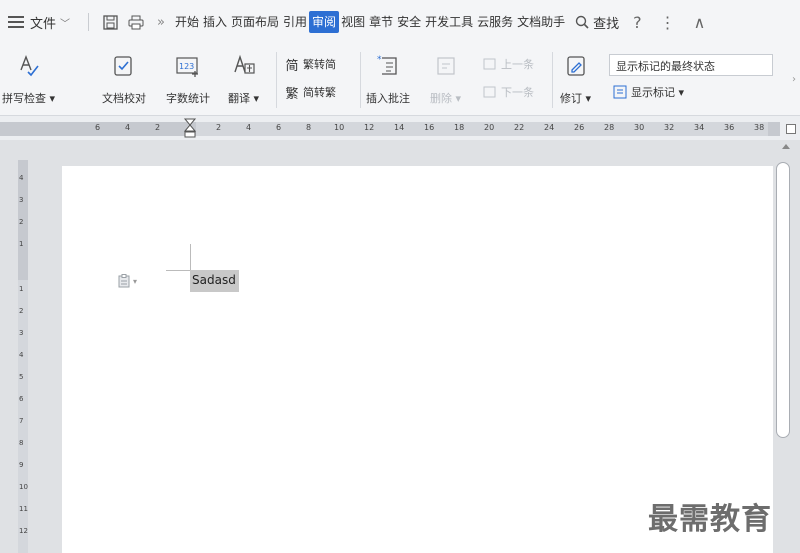 The image size is (800, 553). Describe the element at coordinates (24, 98) in the screenshot. I see `spell-check-label: 拼写检查` at that location.